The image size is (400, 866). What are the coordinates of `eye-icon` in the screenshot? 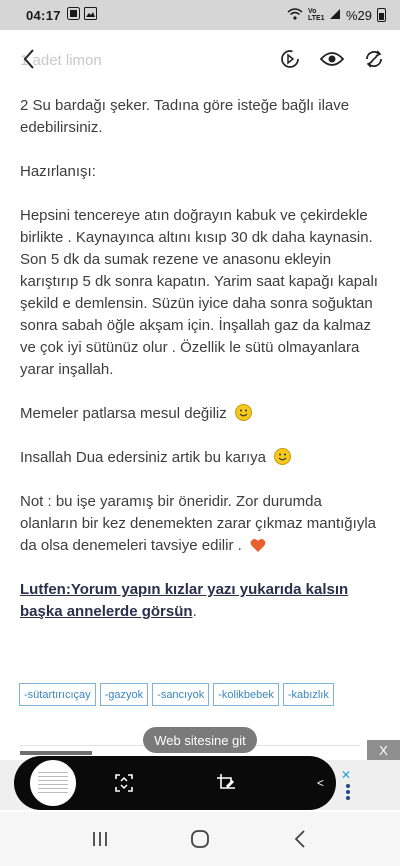 It's located at (332, 59).